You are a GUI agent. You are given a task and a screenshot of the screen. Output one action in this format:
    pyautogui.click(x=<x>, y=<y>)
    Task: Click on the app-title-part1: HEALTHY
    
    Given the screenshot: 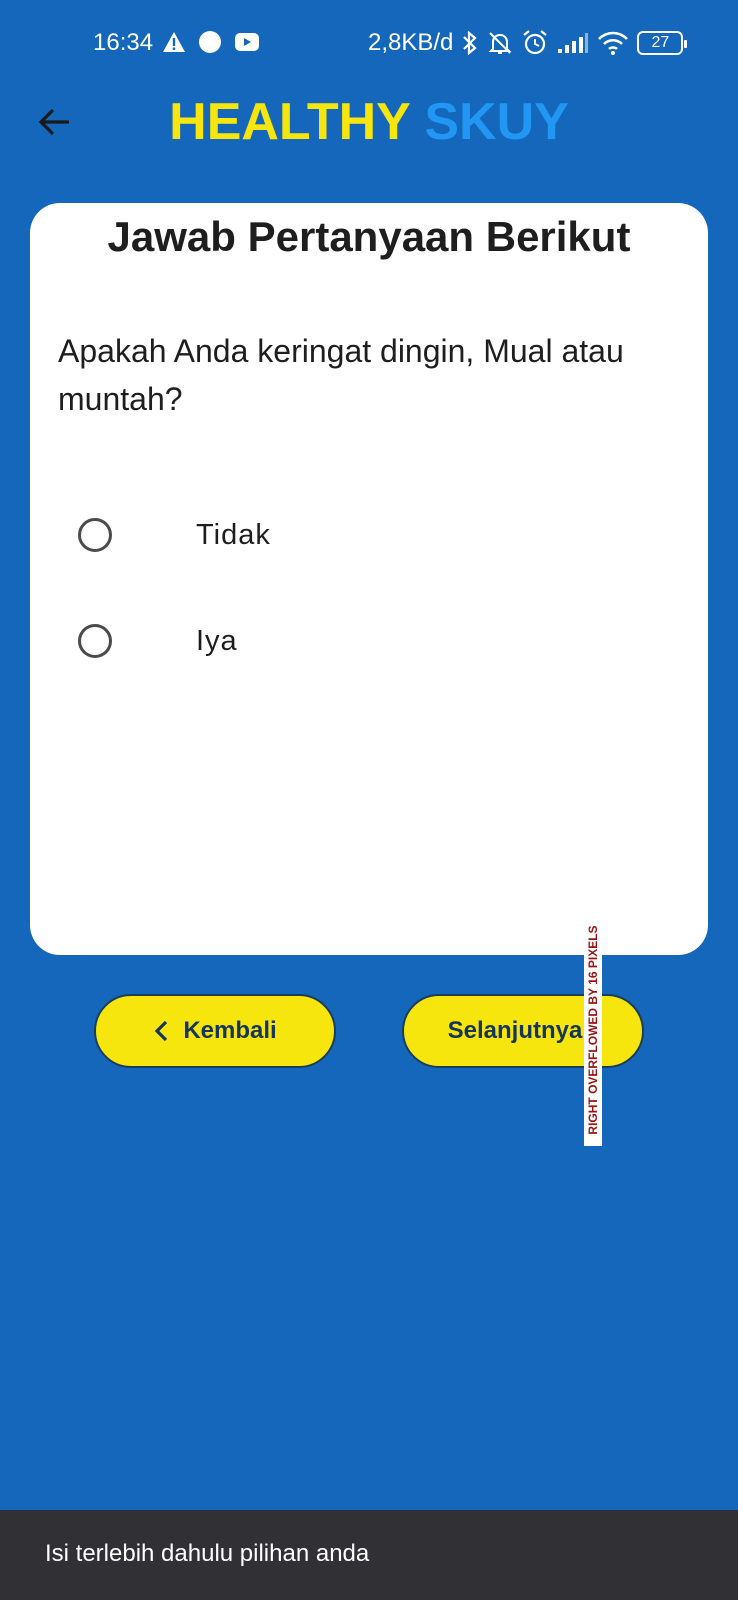 What is the action you would take?
    pyautogui.click(x=289, y=122)
    